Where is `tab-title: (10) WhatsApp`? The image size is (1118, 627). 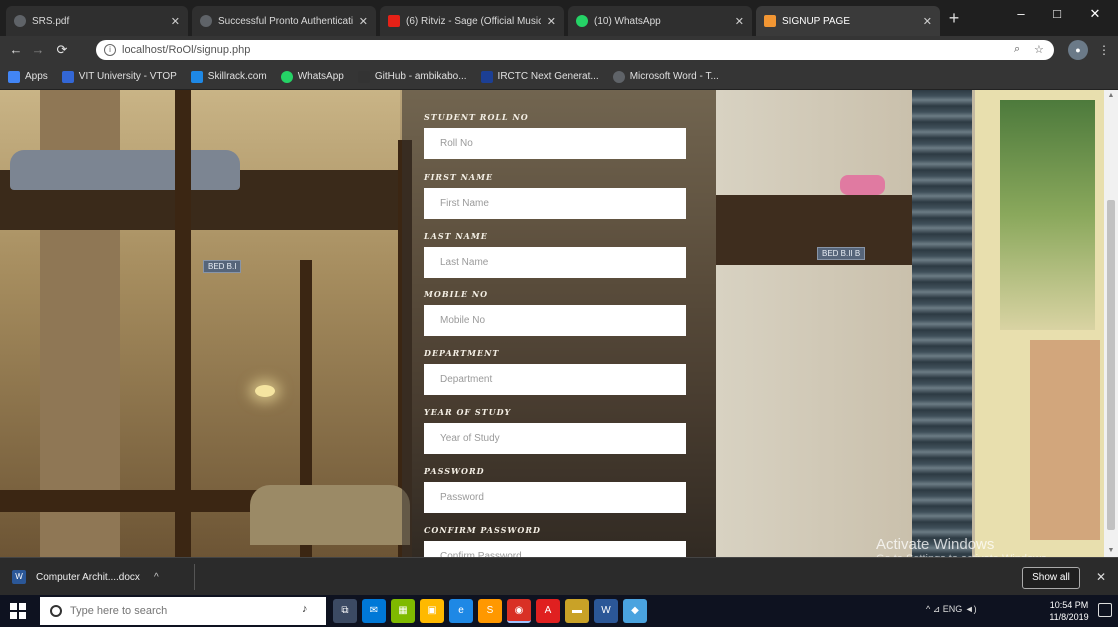 tab-title: (10) WhatsApp is located at coordinates (627, 21).